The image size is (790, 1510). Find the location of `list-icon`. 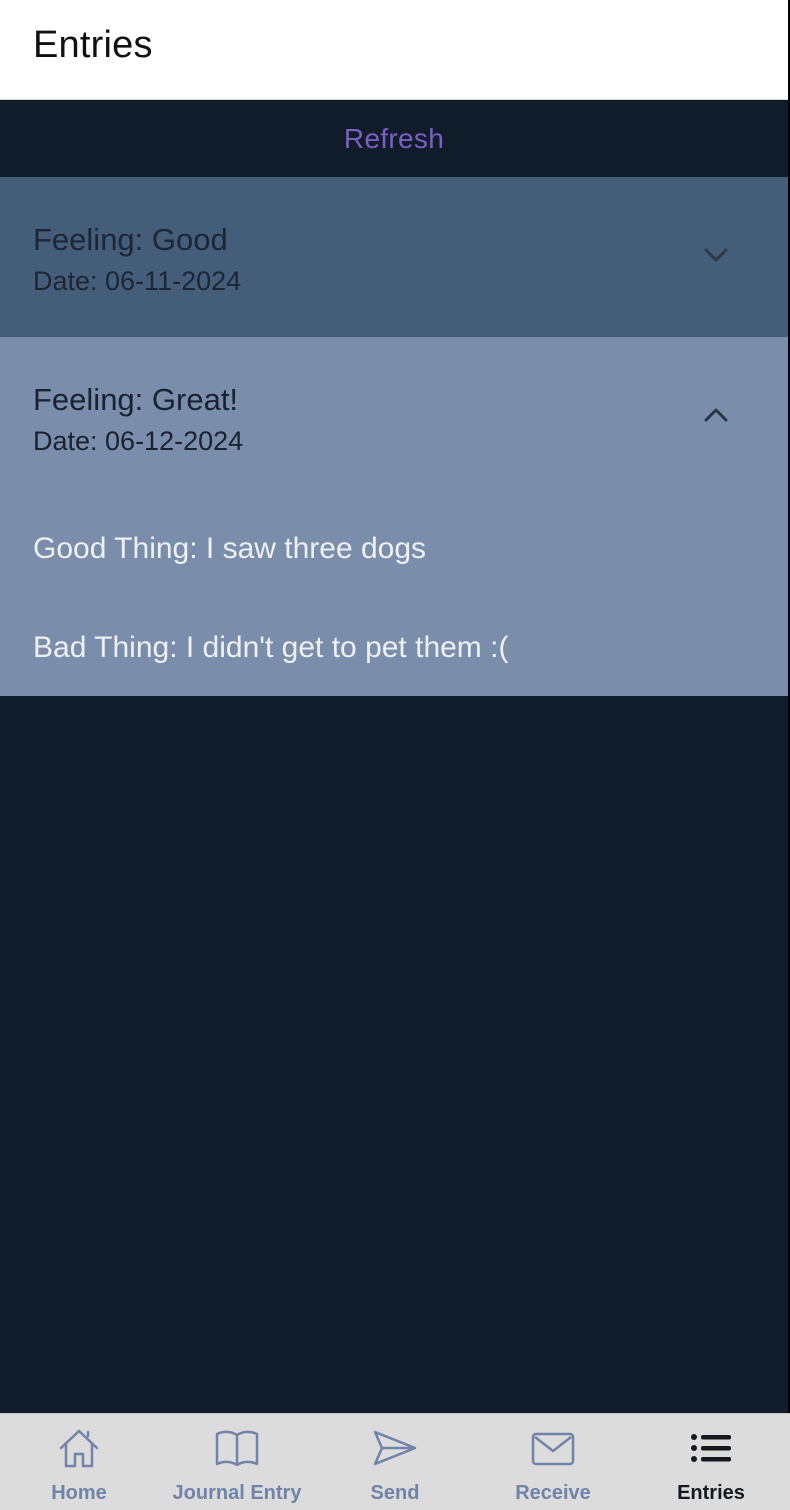

list-icon is located at coordinates (711, 1448).